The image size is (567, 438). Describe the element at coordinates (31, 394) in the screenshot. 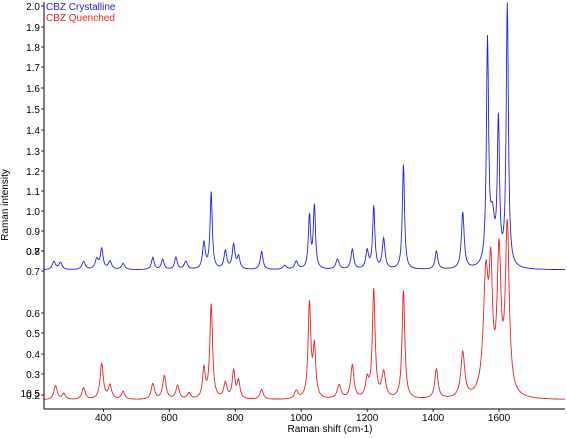

I see `y-tick-label: 10 5` at that location.